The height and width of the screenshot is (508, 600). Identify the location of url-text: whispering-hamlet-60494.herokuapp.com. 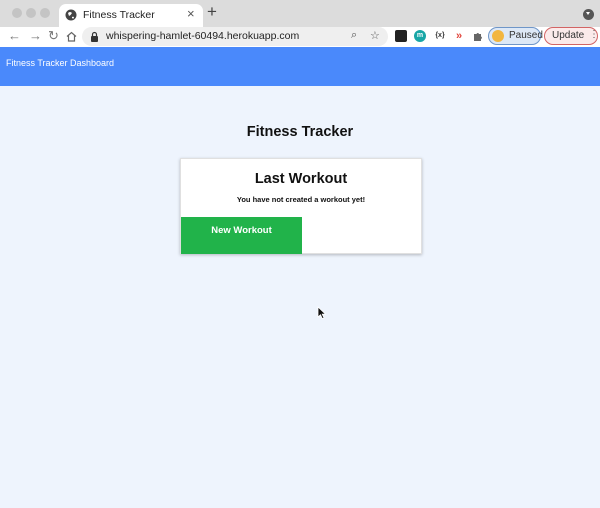
(202, 36).